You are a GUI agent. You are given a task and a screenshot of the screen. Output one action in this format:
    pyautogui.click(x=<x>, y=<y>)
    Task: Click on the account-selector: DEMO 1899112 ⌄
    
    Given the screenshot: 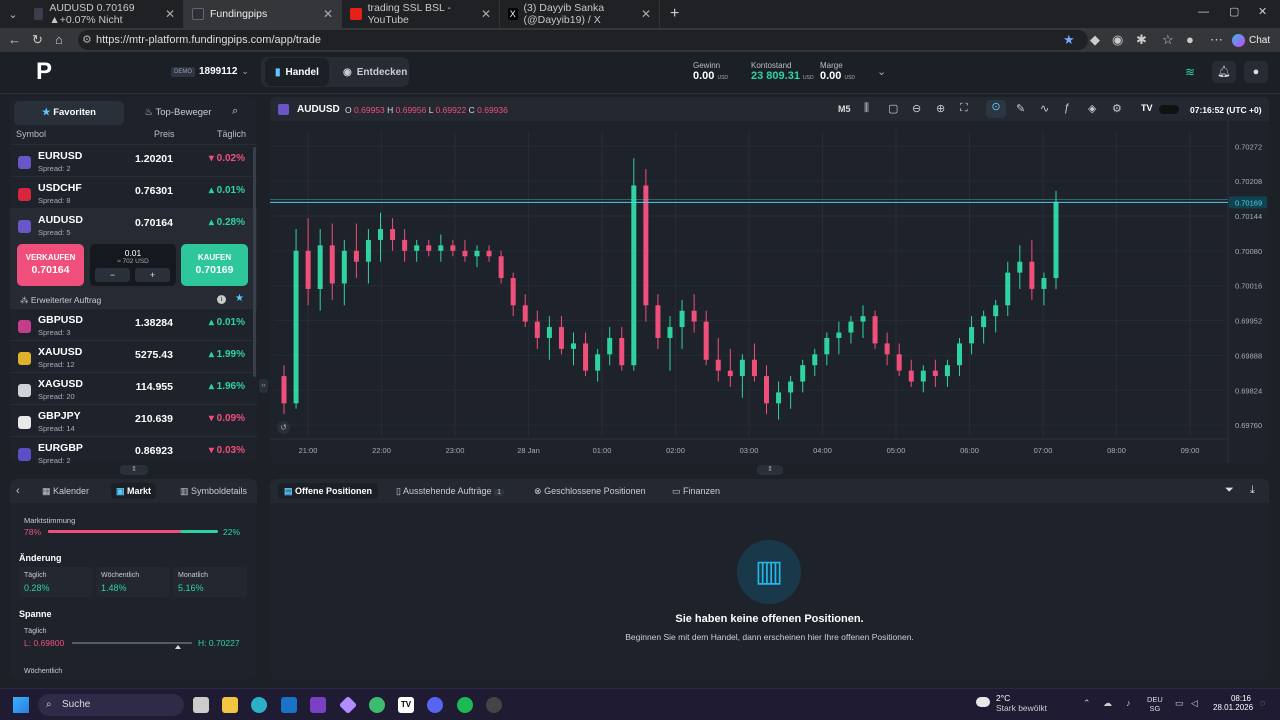 What is the action you would take?
    pyautogui.click(x=210, y=71)
    